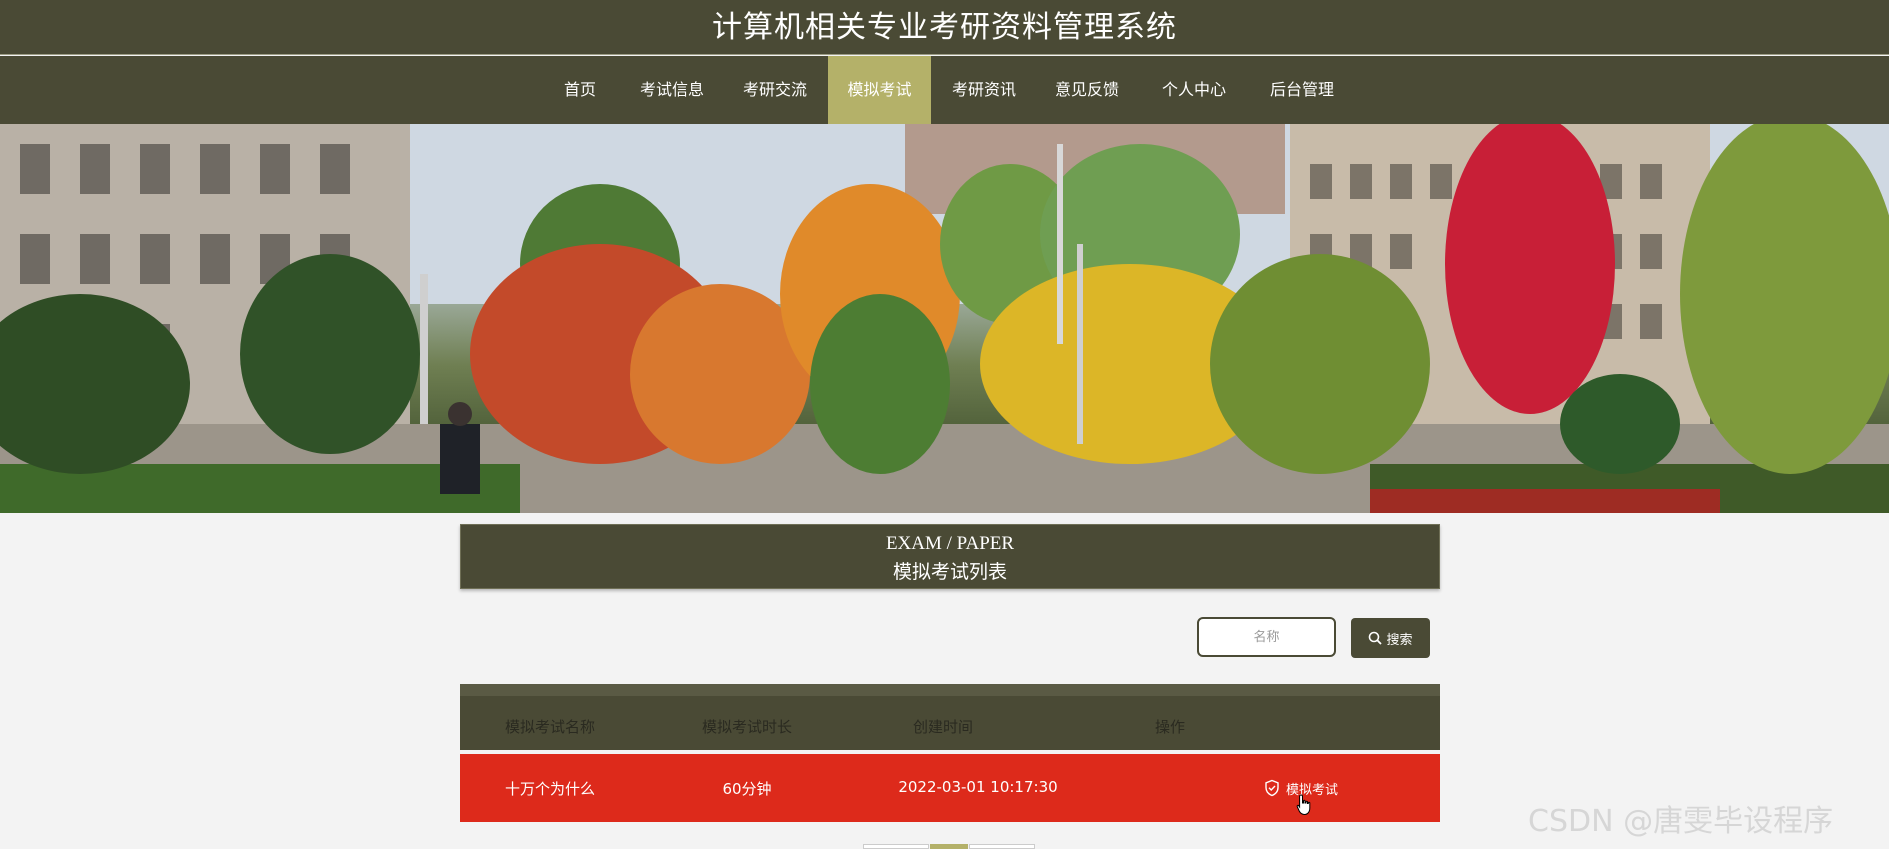  What do you see at coordinates (775, 90) in the screenshot?
I see `nav-item-exchange: 考研交流` at bounding box center [775, 90].